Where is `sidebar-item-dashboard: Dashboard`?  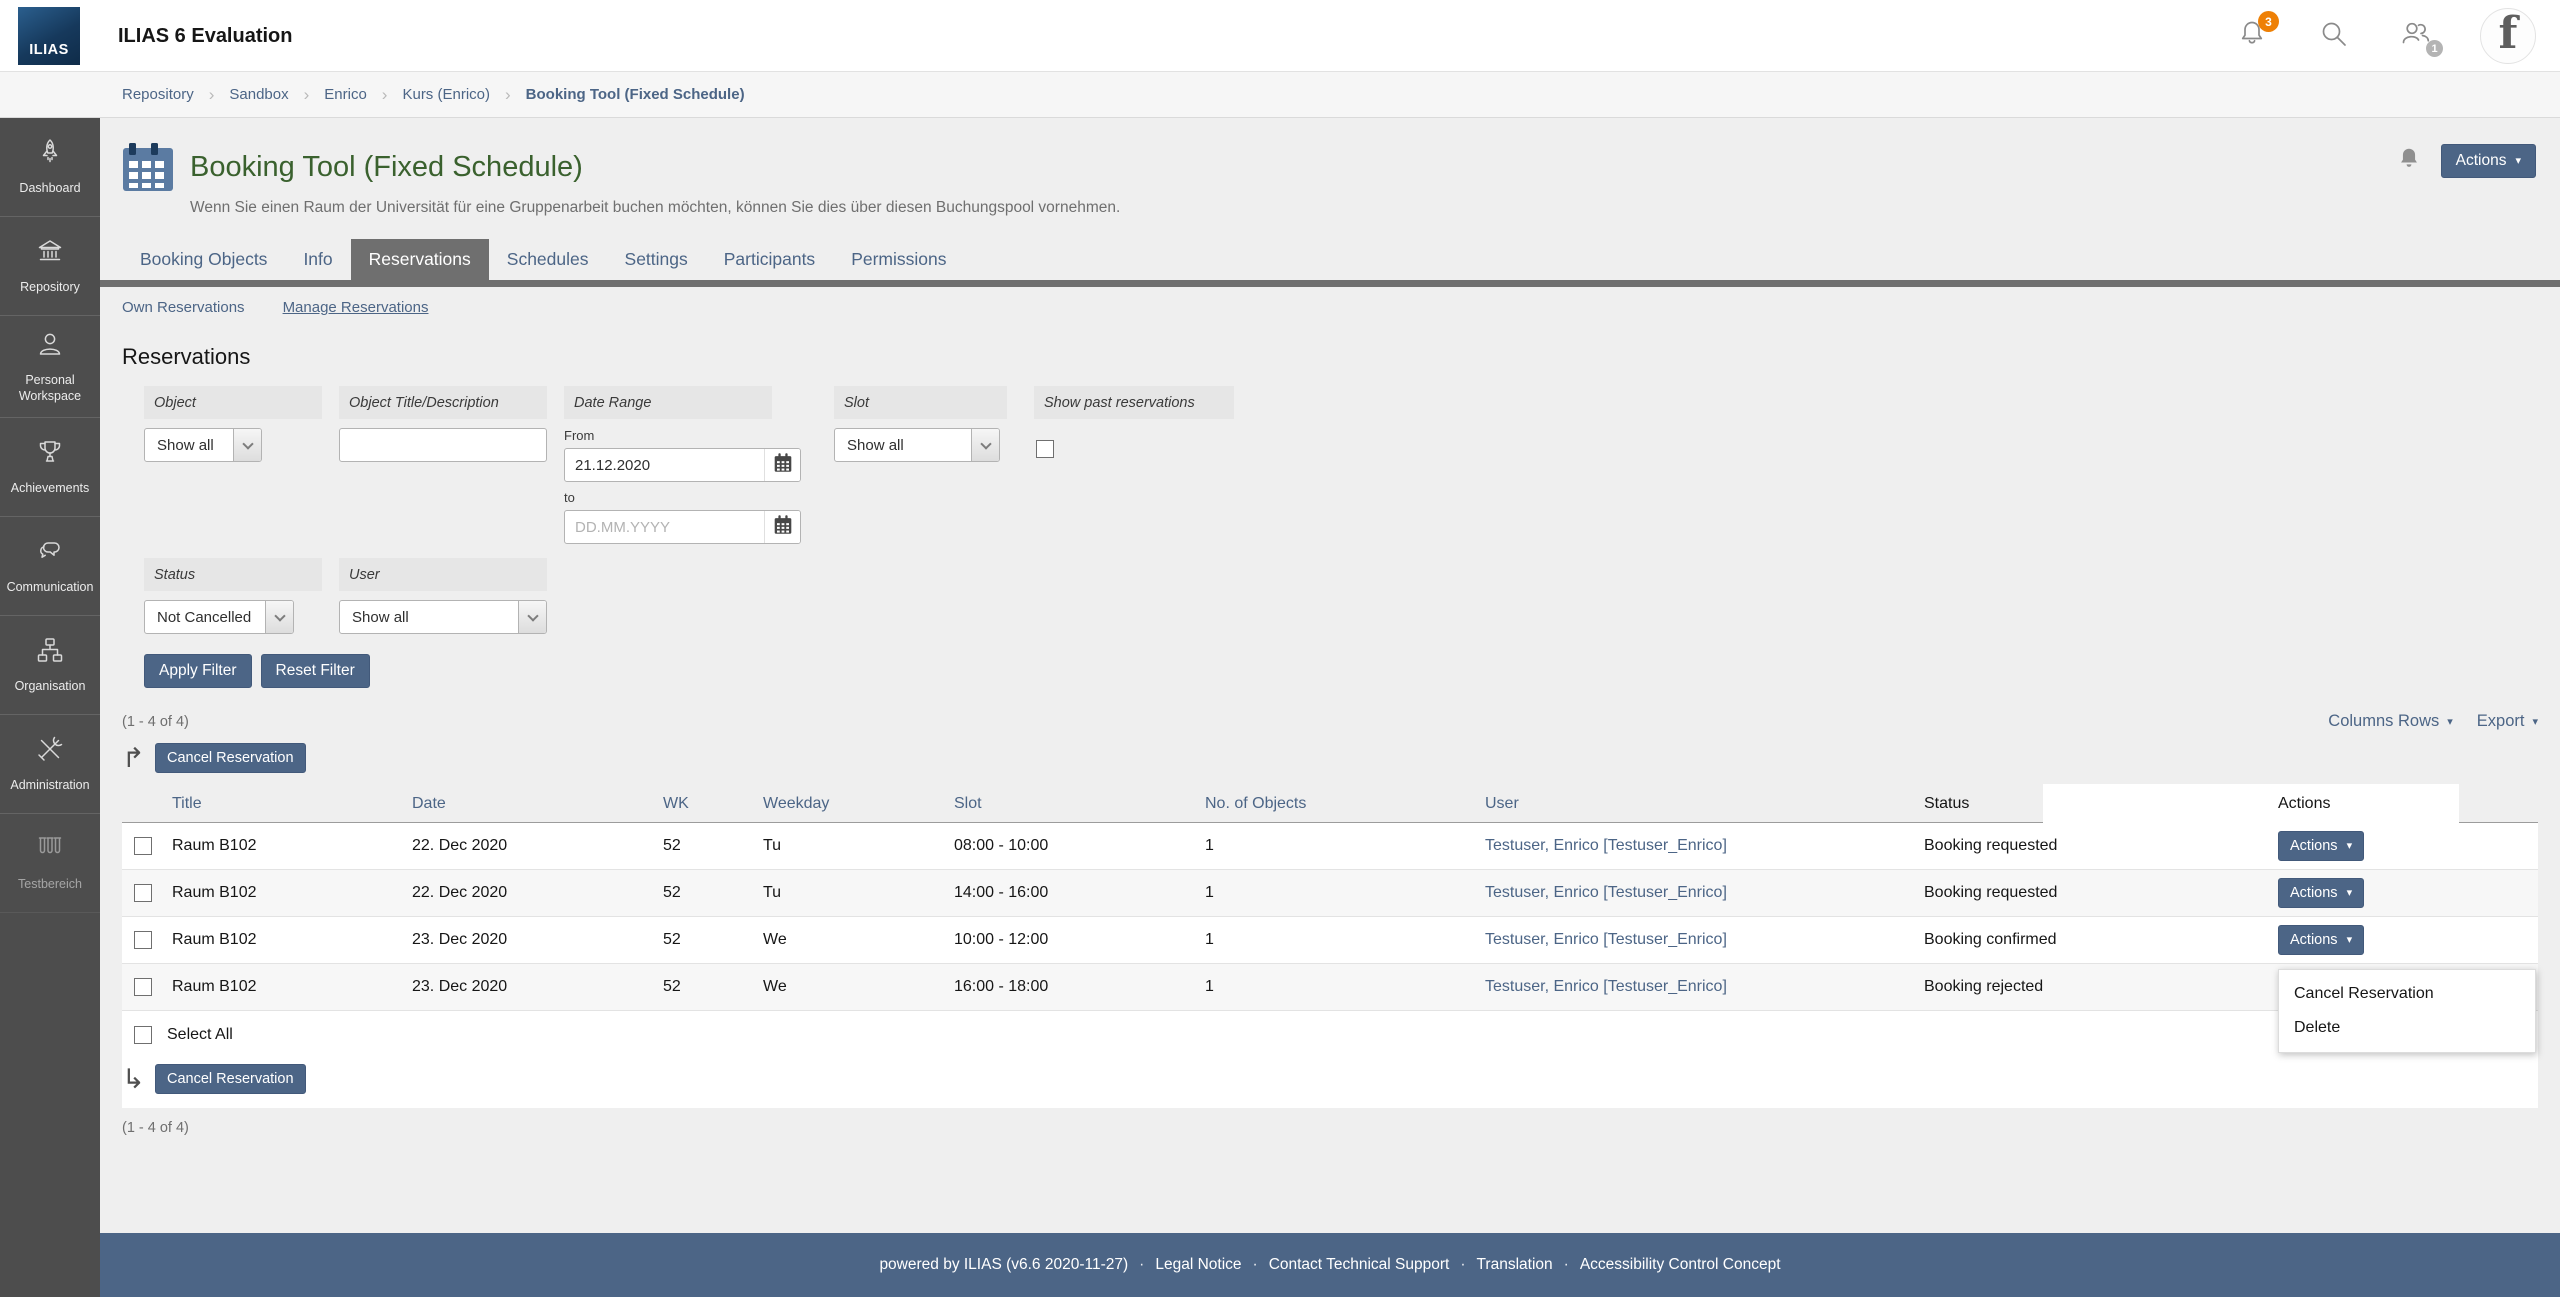
sidebar-item-dashboard: Dashboard is located at coordinates (50, 167).